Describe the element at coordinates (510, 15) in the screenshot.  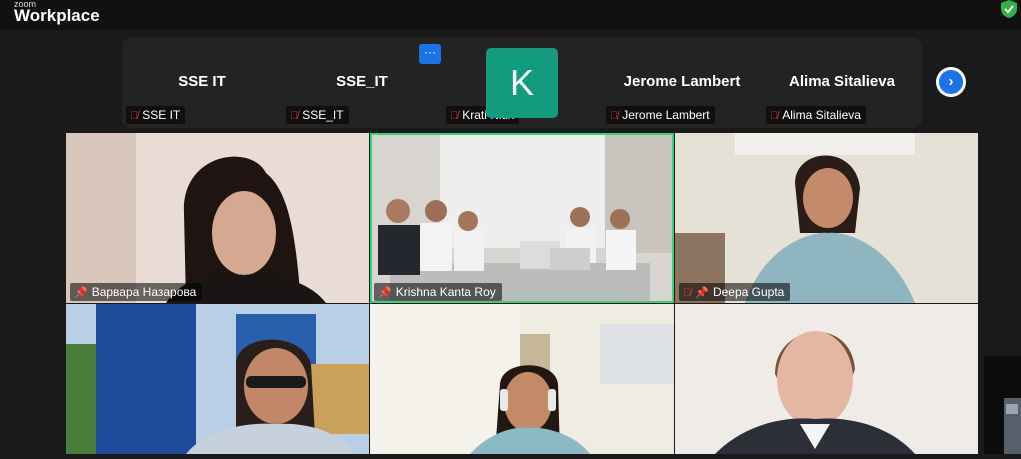
I see `top-bar: zoom Workplace` at that location.